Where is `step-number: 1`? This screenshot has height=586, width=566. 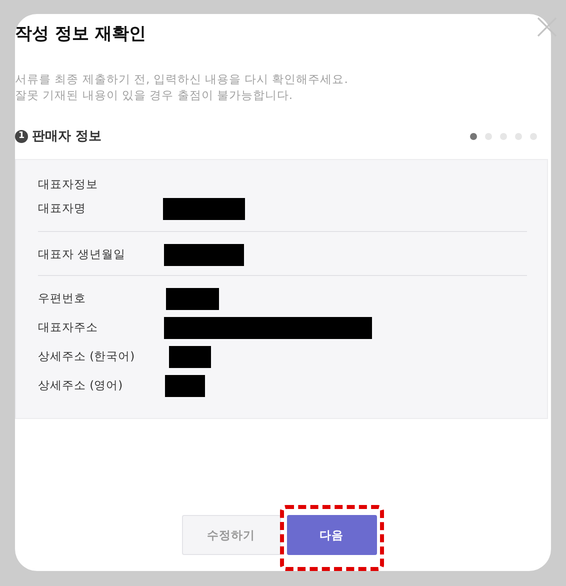
step-number: 1 is located at coordinates (21, 136).